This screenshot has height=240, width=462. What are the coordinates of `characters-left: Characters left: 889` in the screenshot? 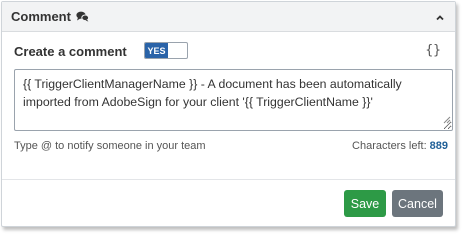 It's located at (400, 146).